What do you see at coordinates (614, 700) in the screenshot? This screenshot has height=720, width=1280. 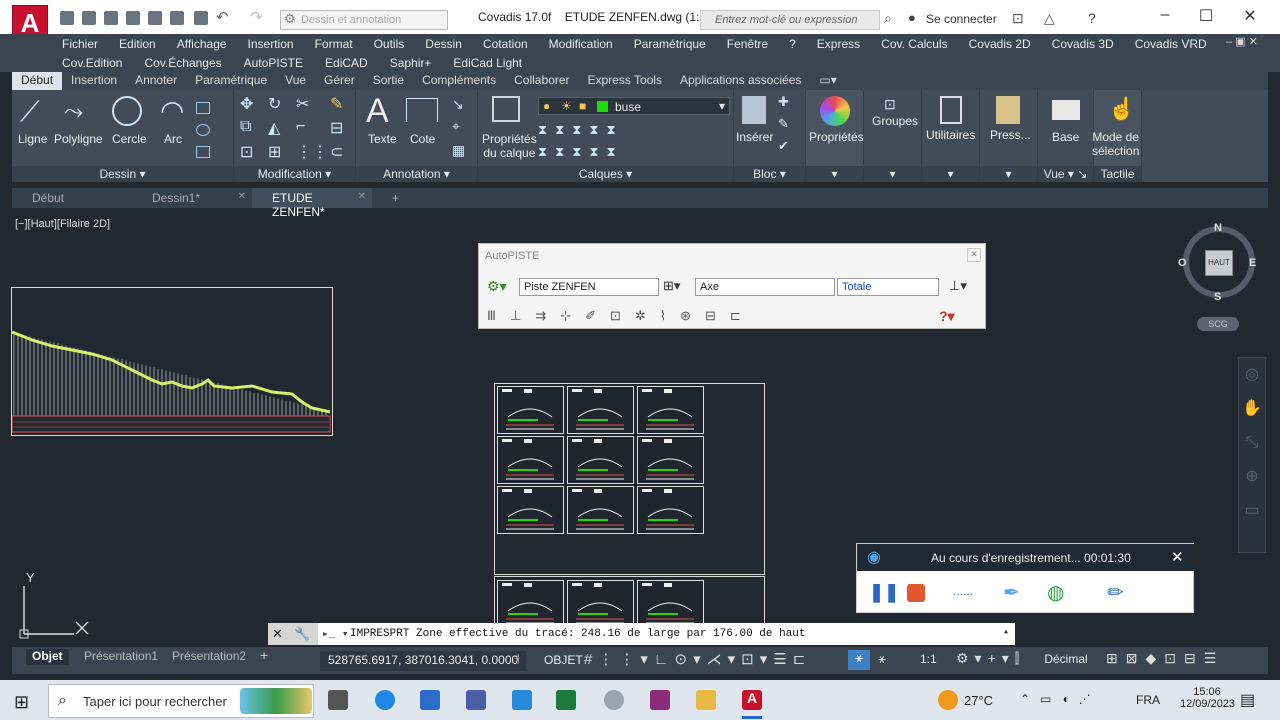 I see `app-icon` at bounding box center [614, 700].